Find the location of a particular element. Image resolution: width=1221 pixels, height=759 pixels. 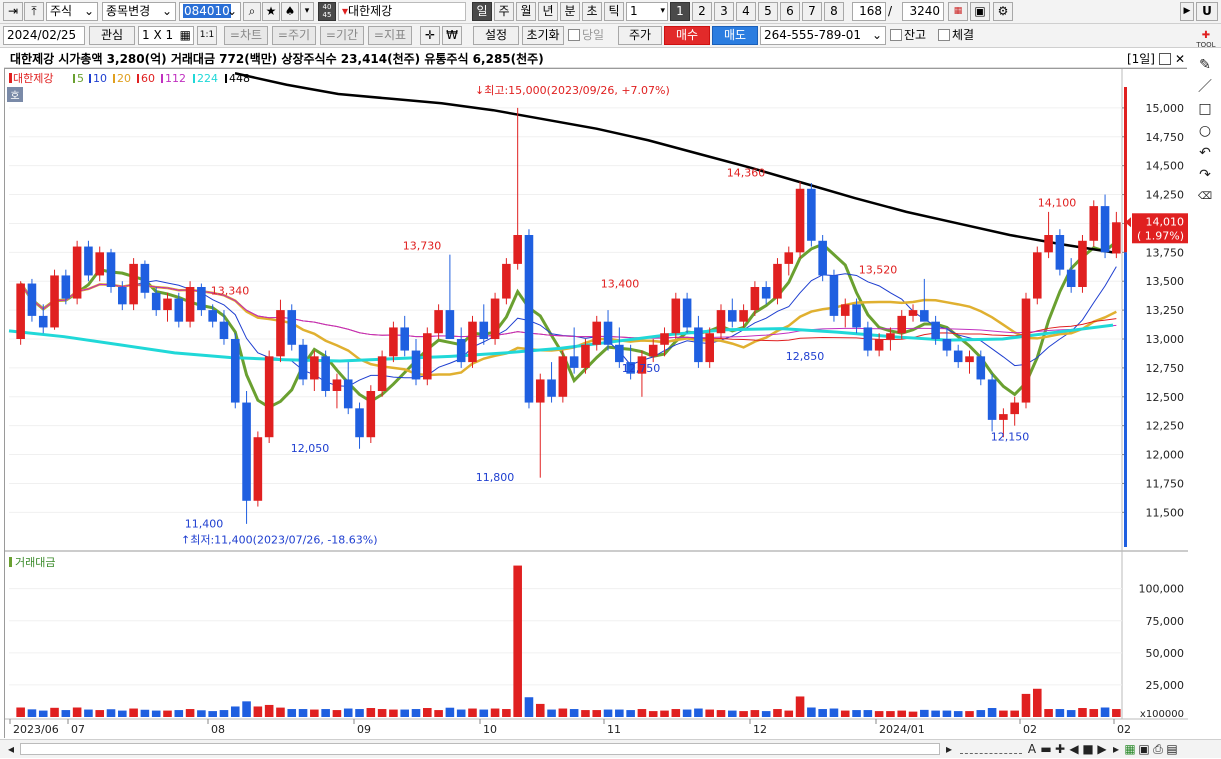

line-icon: ／ is located at coordinates (1205, 87).